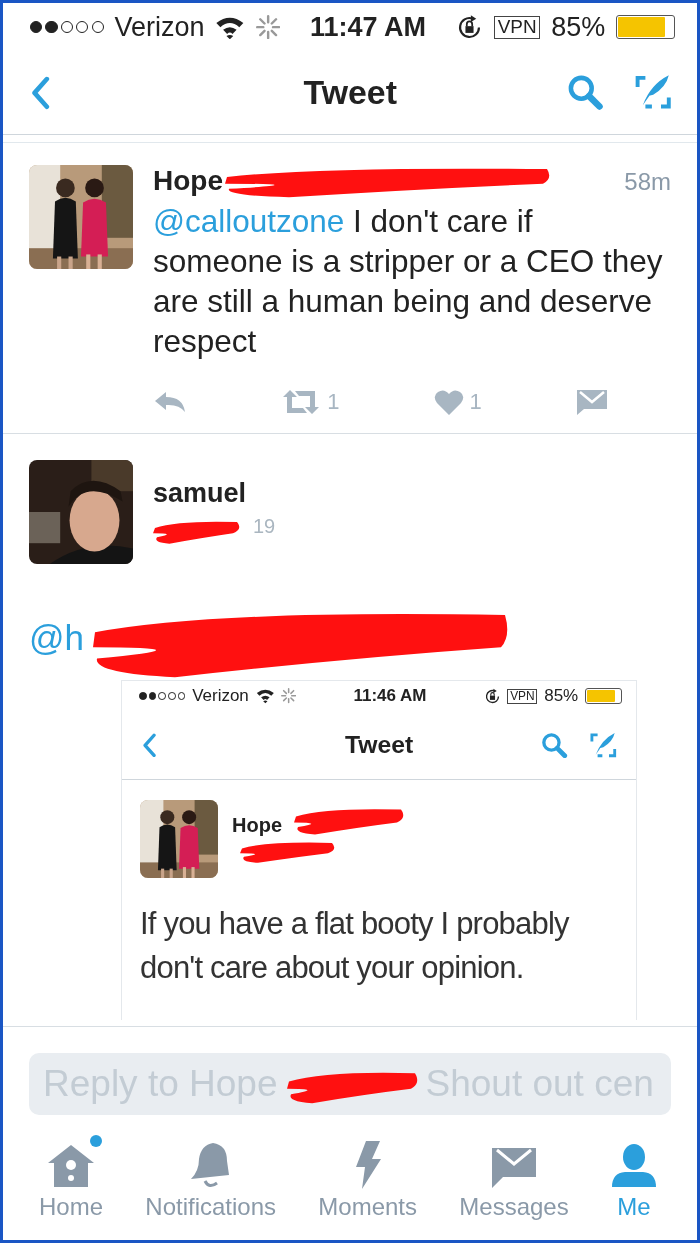  Describe the element at coordinates (514, 1167) in the screenshot. I see `envelope-icon` at that location.